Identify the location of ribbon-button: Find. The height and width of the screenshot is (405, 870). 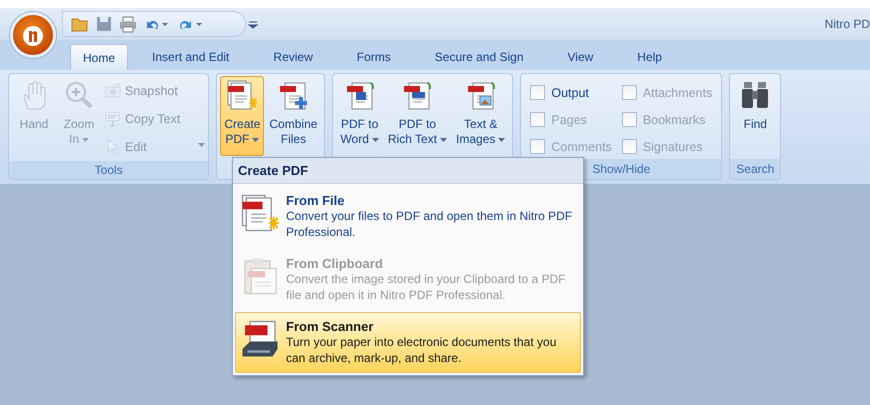
(755, 116).